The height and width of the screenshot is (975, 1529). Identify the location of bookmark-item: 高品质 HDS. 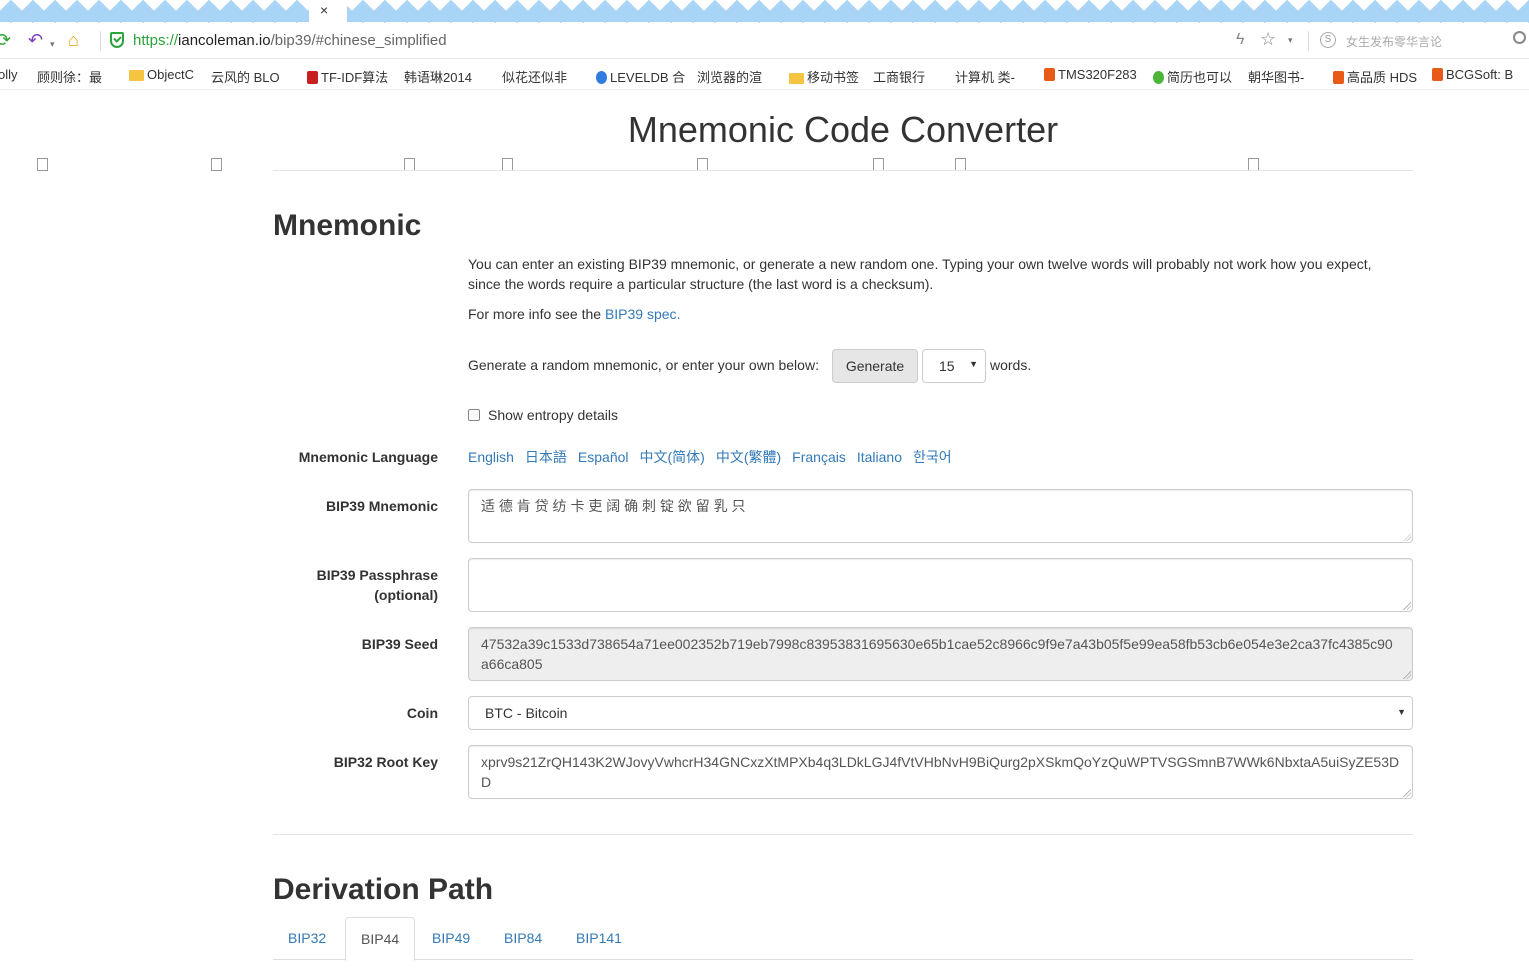
(1375, 76).